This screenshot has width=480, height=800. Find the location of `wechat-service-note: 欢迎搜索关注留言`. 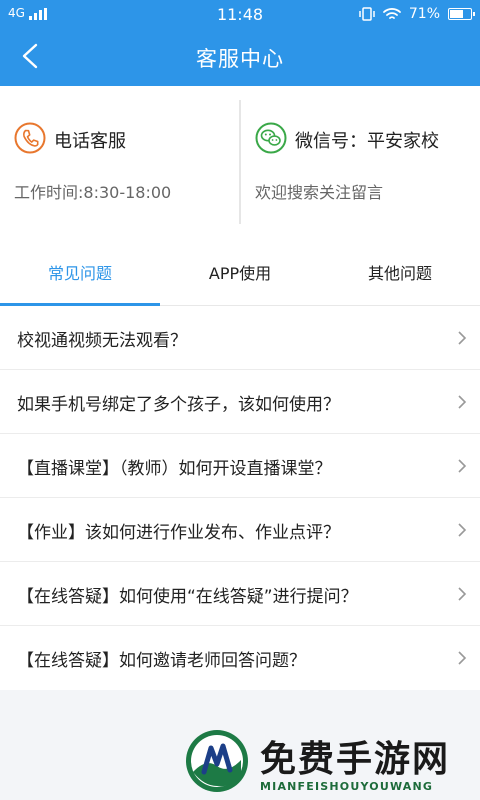

wechat-service-note: 欢迎搜索关注留言 is located at coordinates (319, 192).